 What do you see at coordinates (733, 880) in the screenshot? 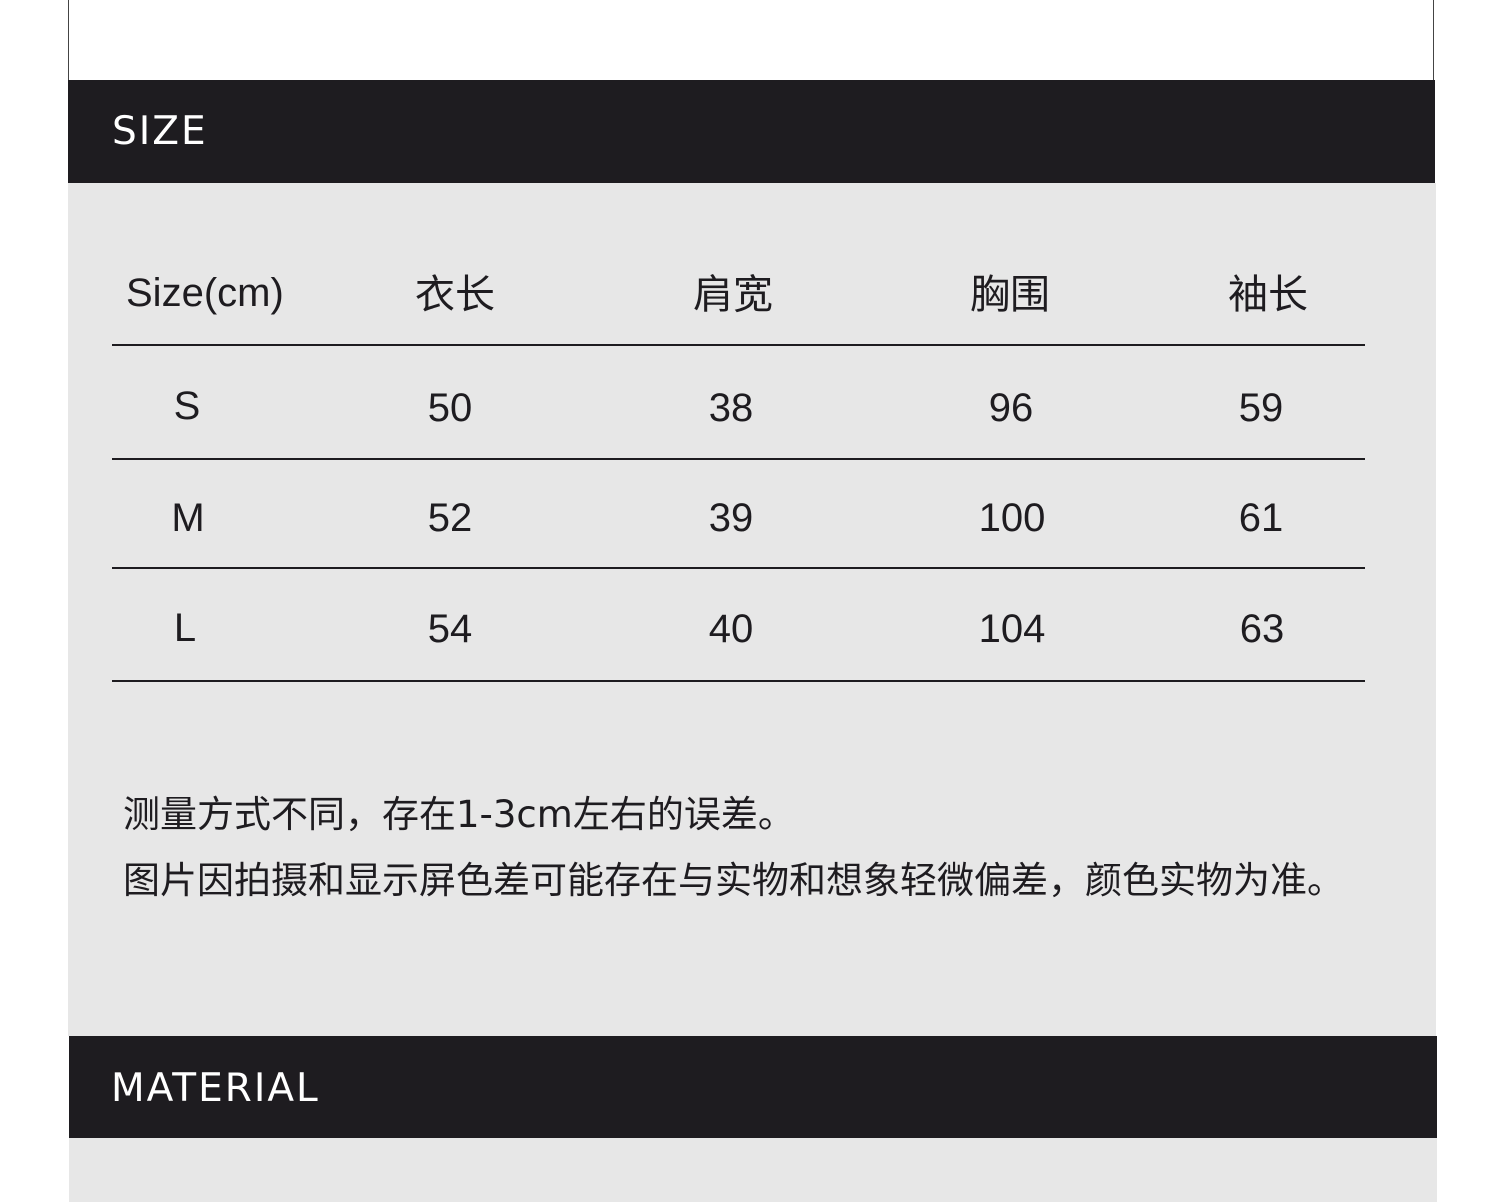
I see `color-note: 图片因拍摄和显示屏色差可能存在与实物和想象轻微偏差，颜色实物为准。` at bounding box center [733, 880].